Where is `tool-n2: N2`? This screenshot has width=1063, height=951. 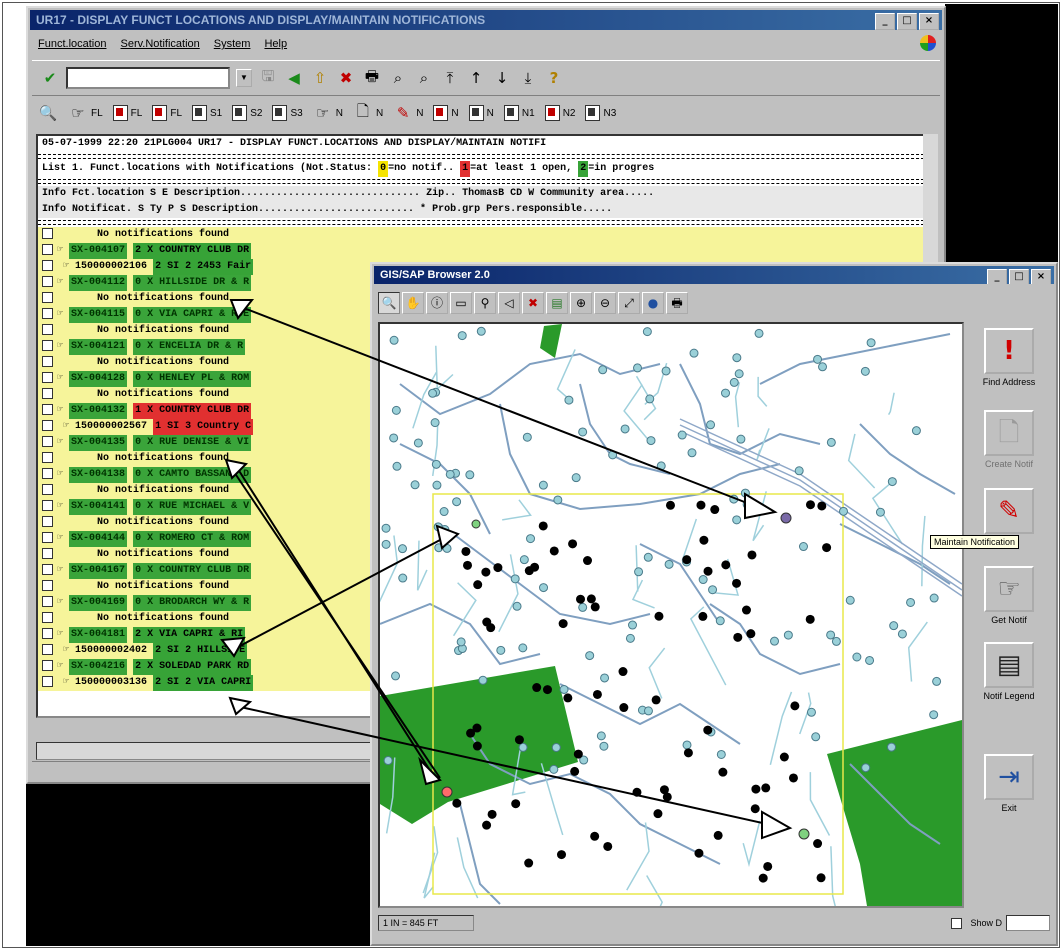 tool-n2: N2 is located at coordinates (559, 113).